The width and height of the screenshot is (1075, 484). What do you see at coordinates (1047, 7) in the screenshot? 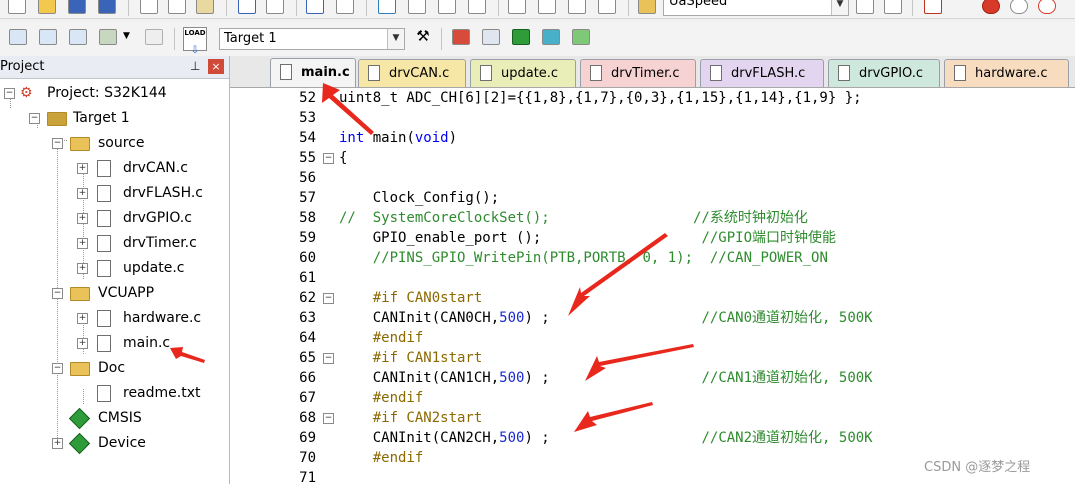
I see `breakpoint-settings-icon` at bounding box center [1047, 7].